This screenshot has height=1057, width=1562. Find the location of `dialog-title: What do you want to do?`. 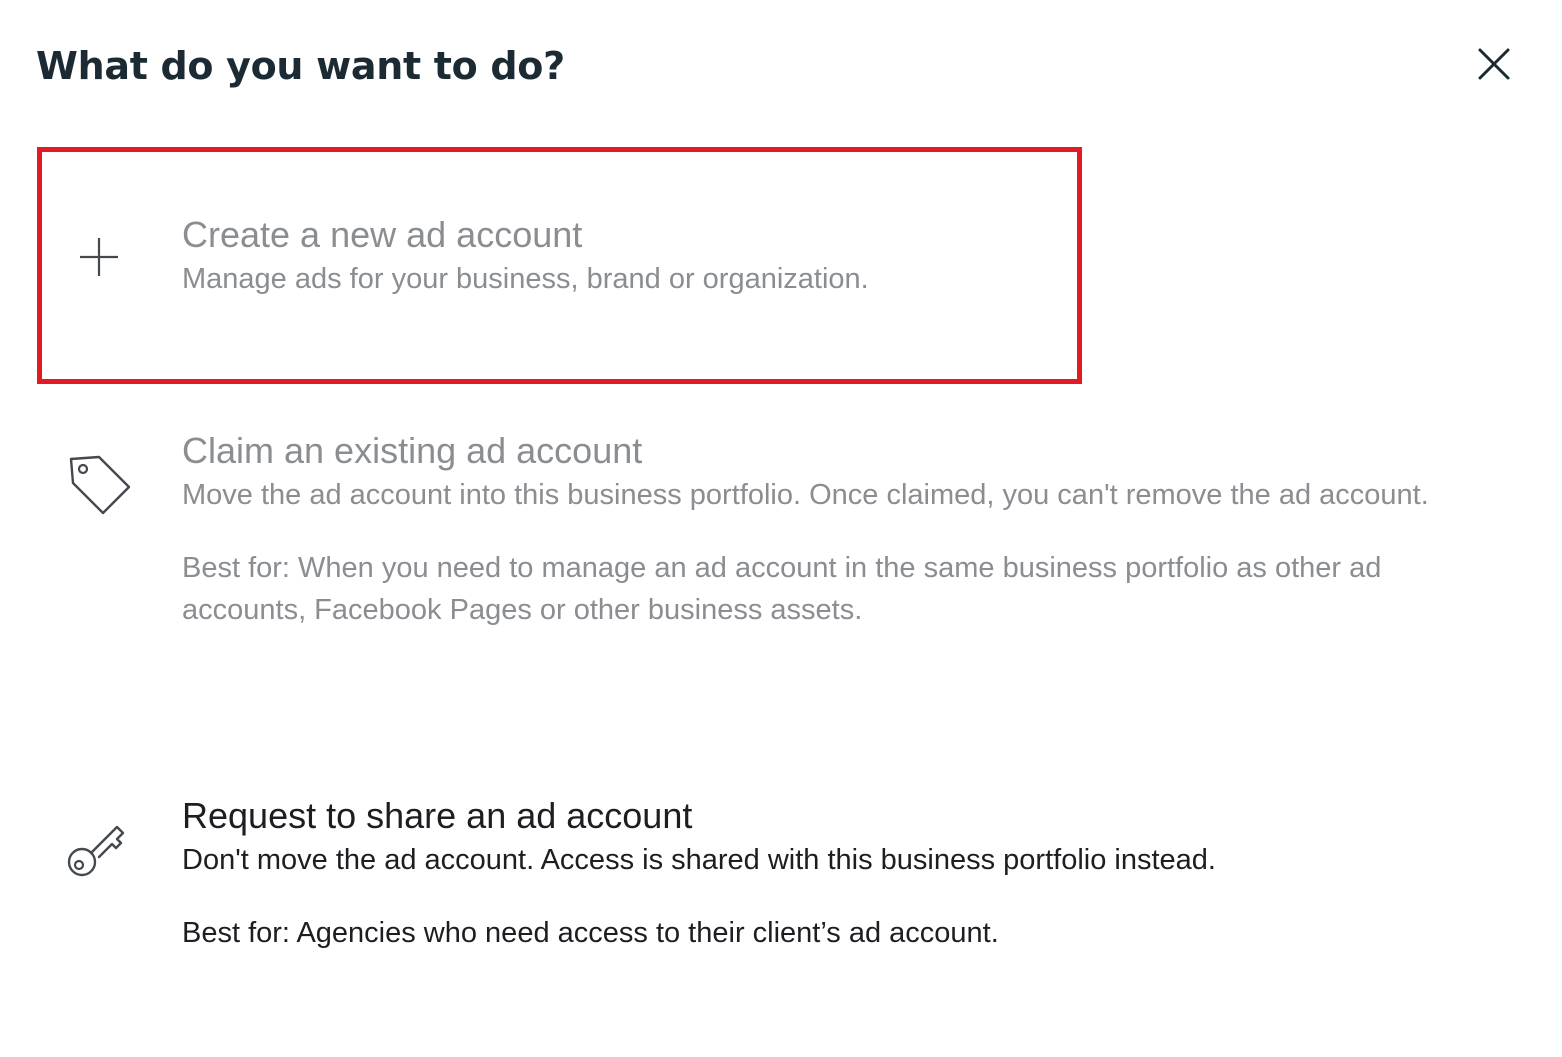

dialog-title: What do you want to do? is located at coordinates (300, 66).